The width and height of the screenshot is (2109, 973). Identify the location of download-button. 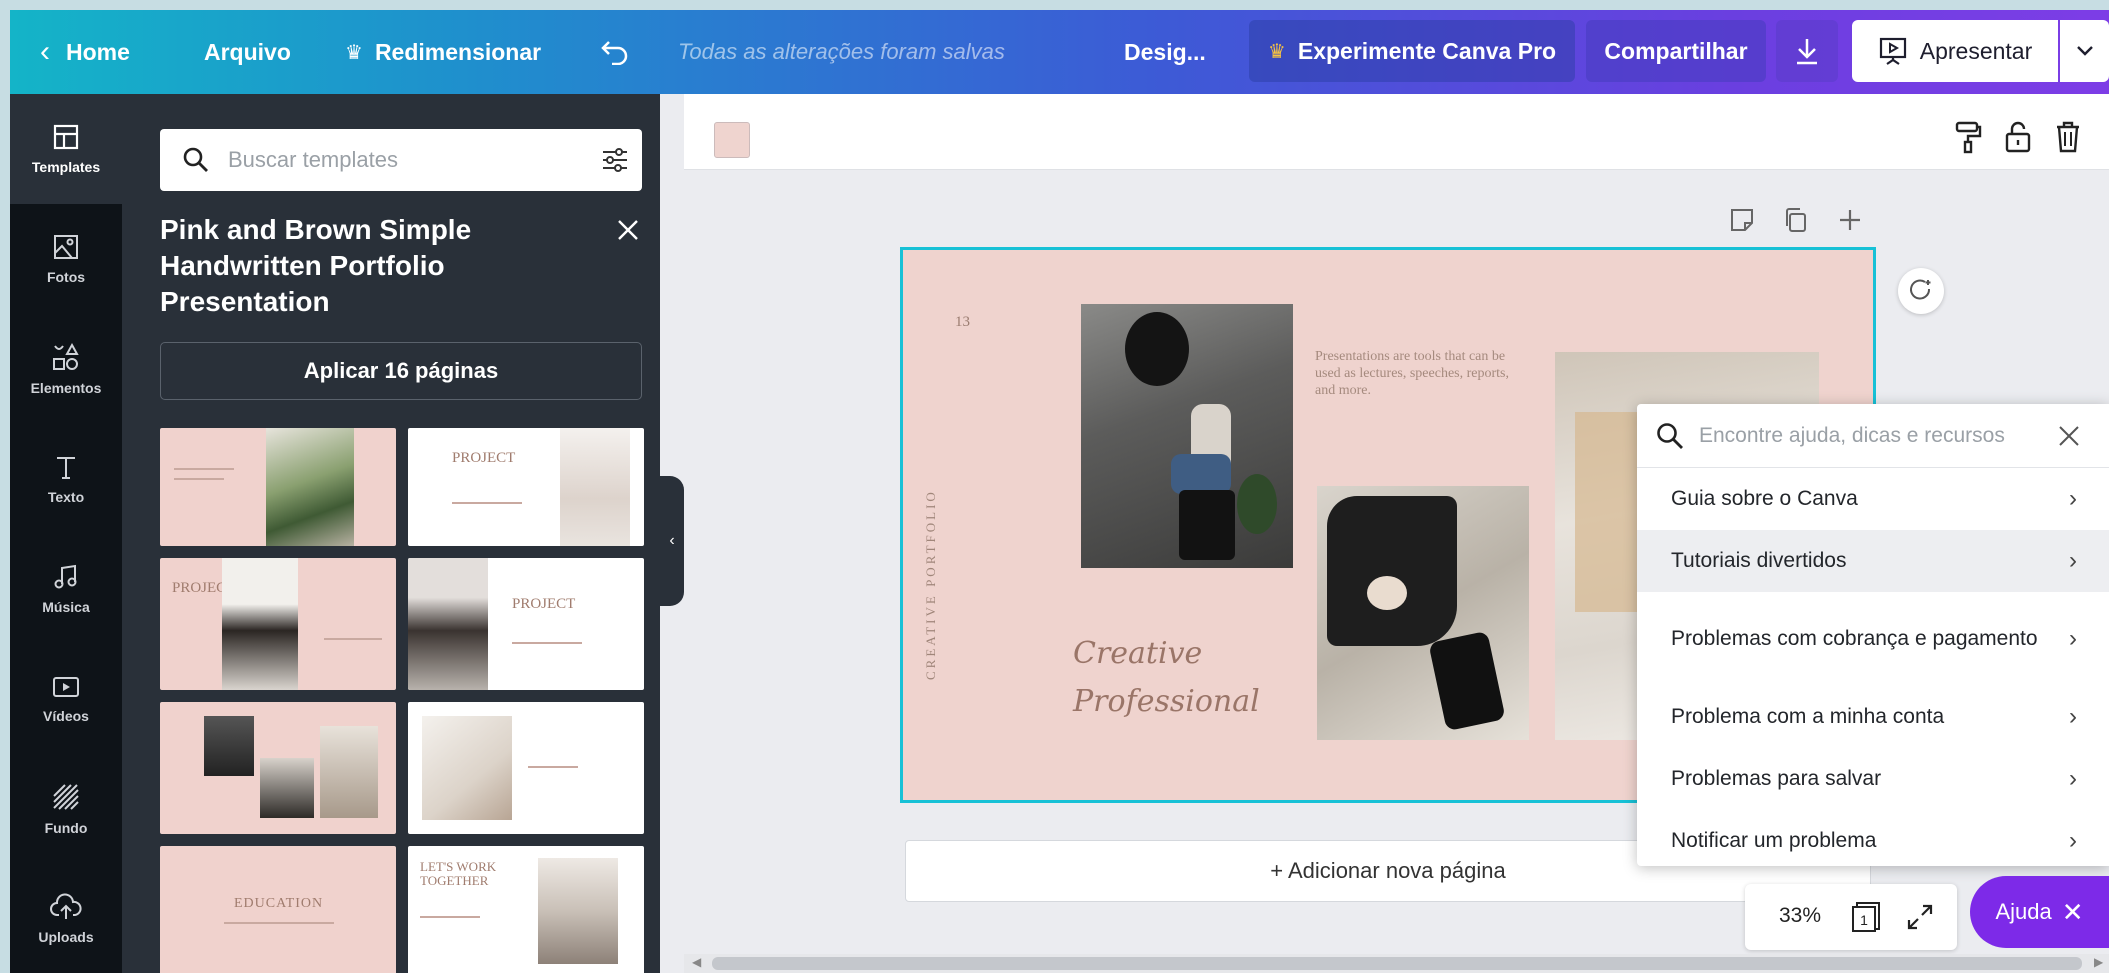
(1807, 51).